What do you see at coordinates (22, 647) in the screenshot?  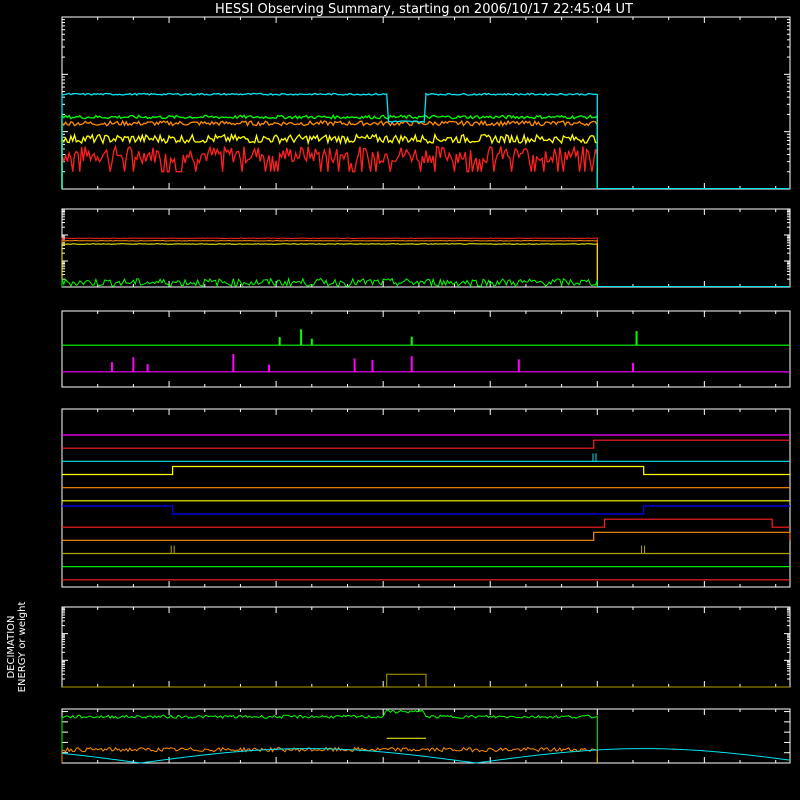 I see `y-axis-label: ENERGY or weight` at bounding box center [22, 647].